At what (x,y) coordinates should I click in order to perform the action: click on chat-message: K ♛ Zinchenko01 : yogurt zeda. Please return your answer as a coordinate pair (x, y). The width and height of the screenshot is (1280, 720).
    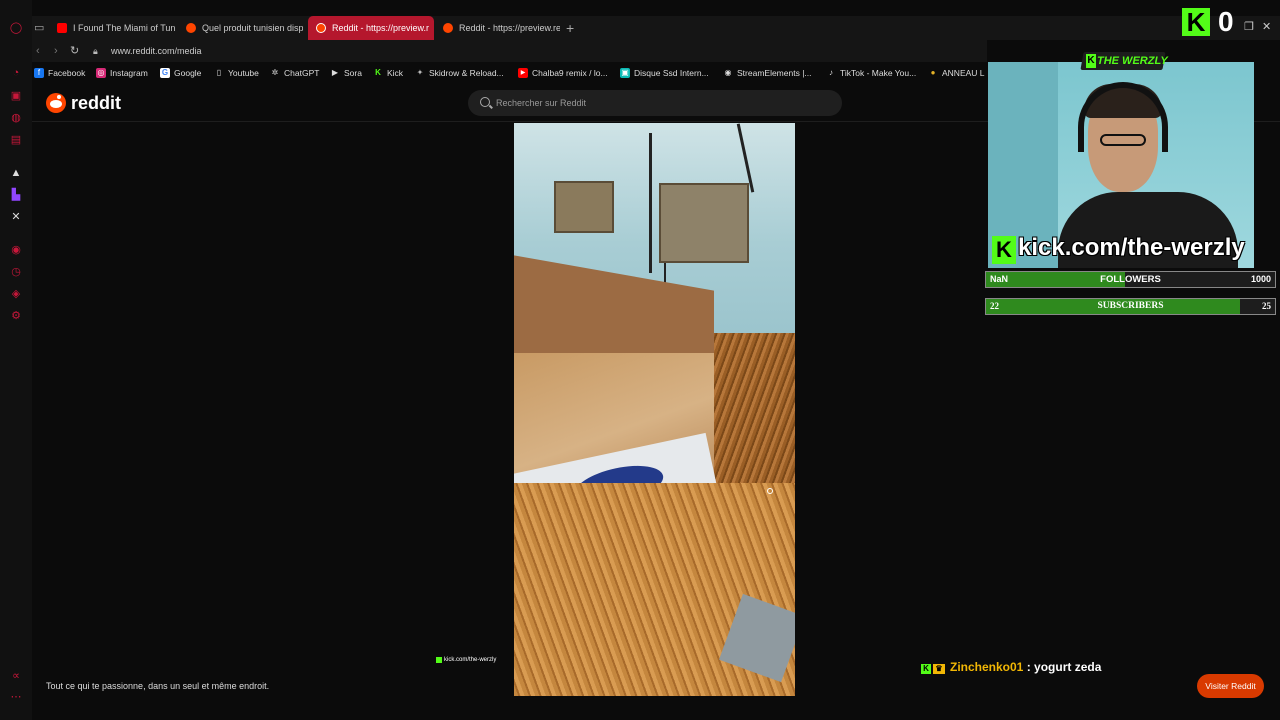
    Looking at the image, I should click on (1011, 667).